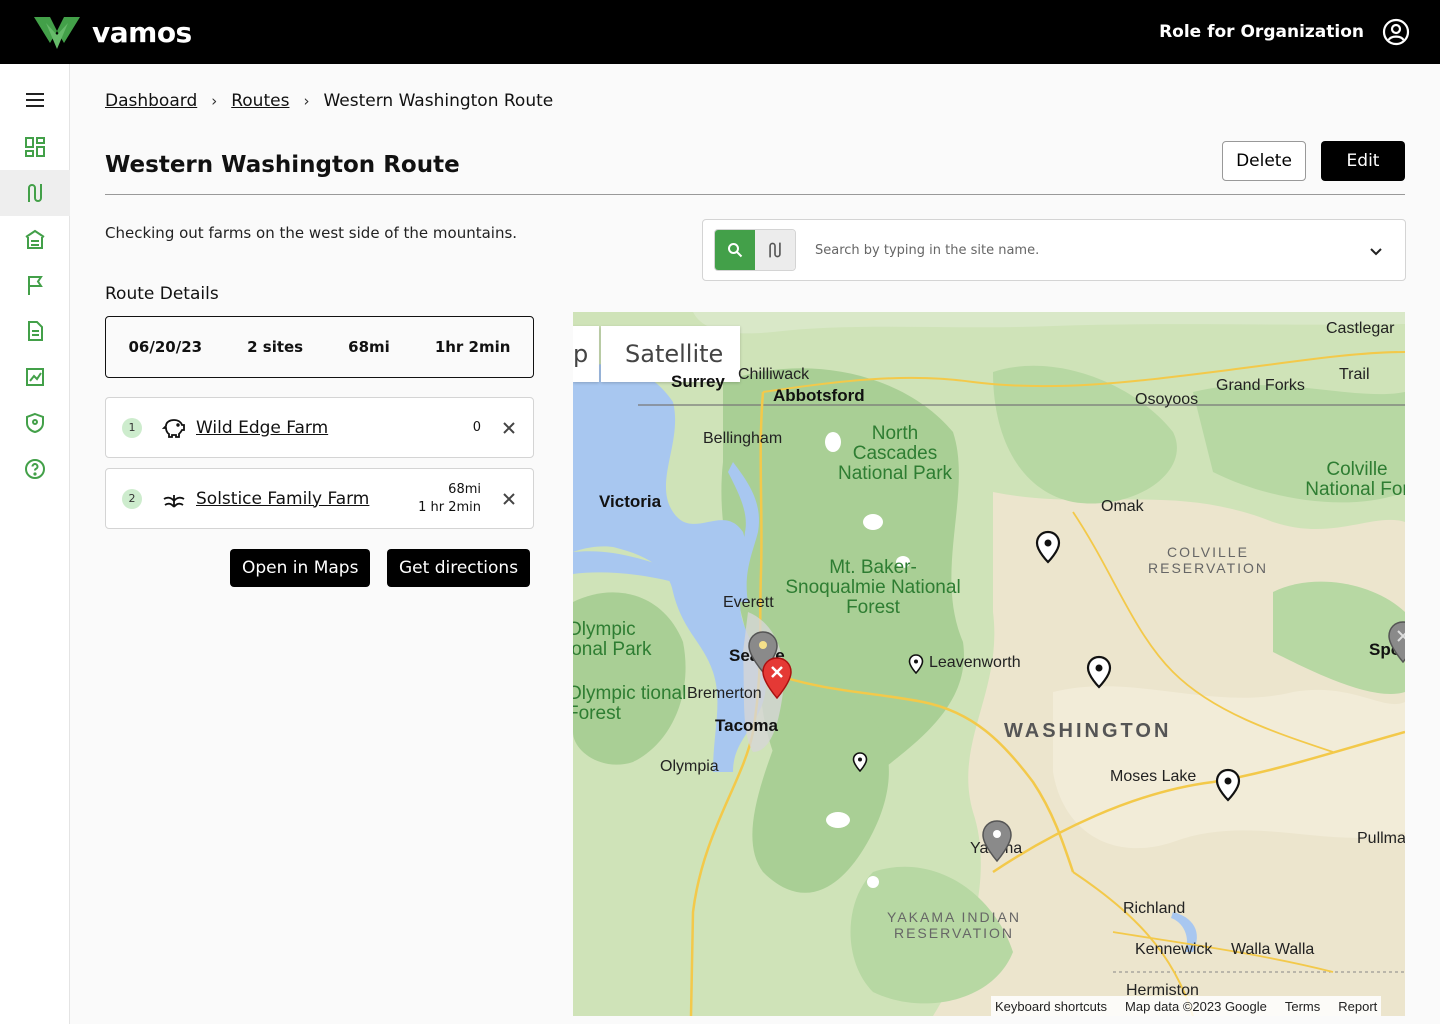  I want to click on map-label: Olympia, so click(689, 766).